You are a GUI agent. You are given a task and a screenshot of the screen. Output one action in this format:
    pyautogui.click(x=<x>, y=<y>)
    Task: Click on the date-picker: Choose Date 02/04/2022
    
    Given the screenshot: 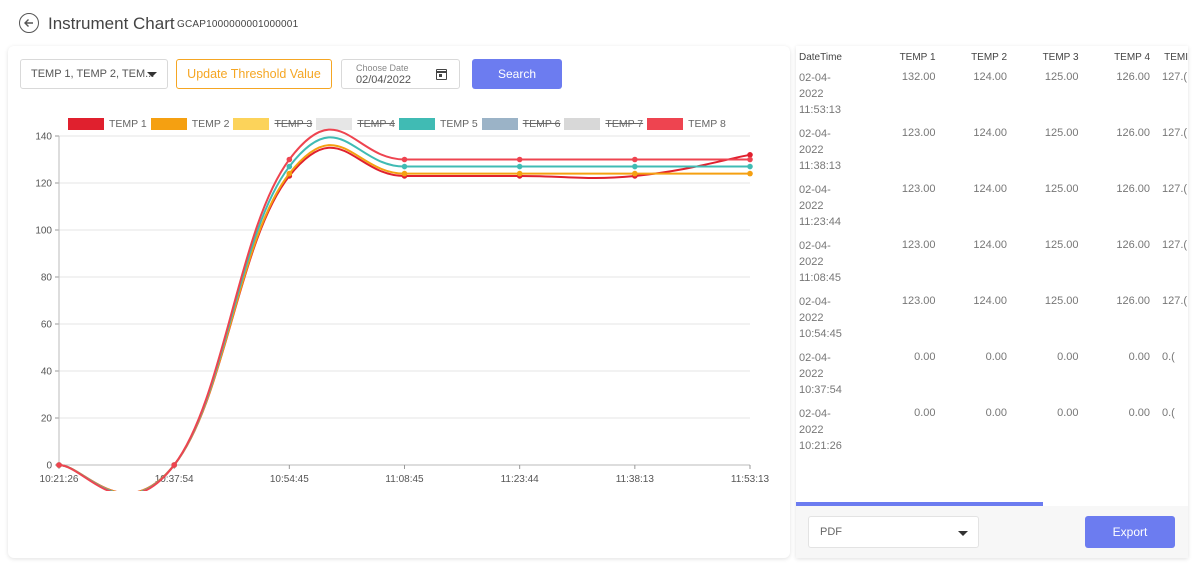 What is the action you would take?
    pyautogui.click(x=400, y=74)
    